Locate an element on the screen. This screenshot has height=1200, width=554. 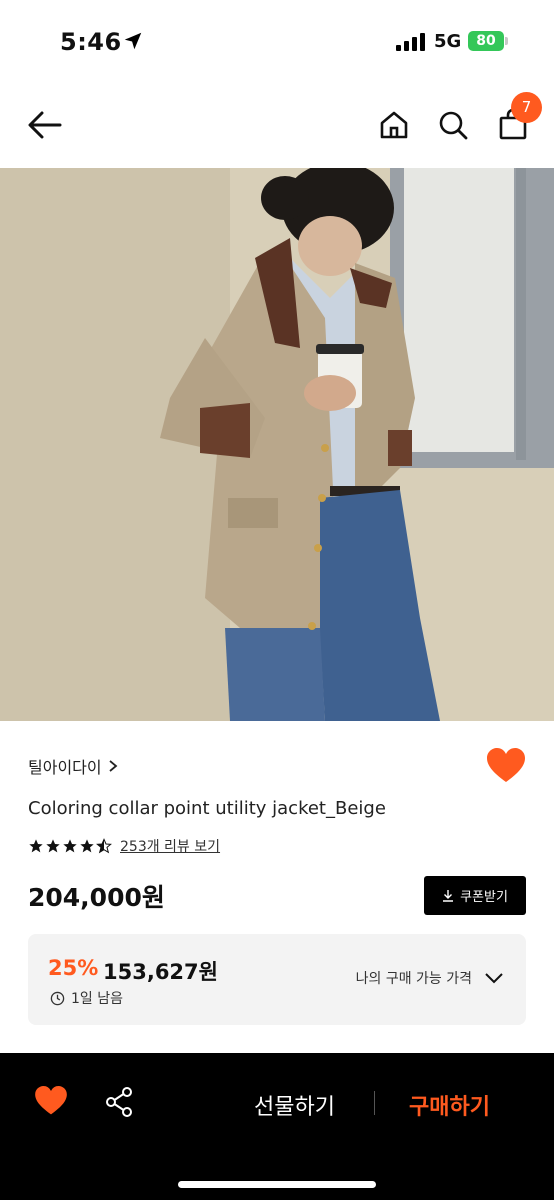
network-type: 5G is located at coordinates (448, 41).